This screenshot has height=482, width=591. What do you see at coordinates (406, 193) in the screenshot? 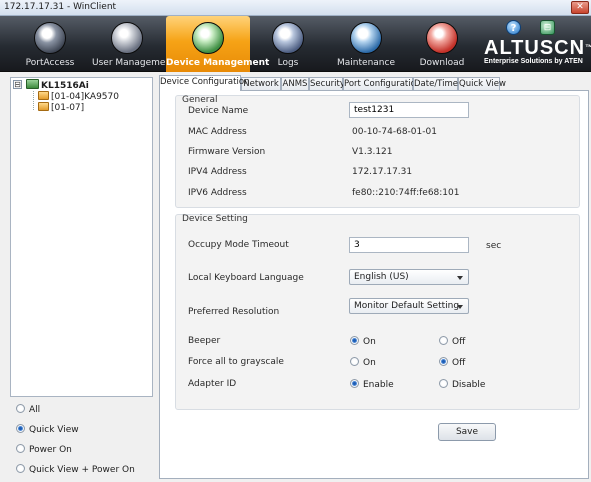
I see `ipv6-address-value: fe80::210:74ff:fe68:101` at bounding box center [406, 193].